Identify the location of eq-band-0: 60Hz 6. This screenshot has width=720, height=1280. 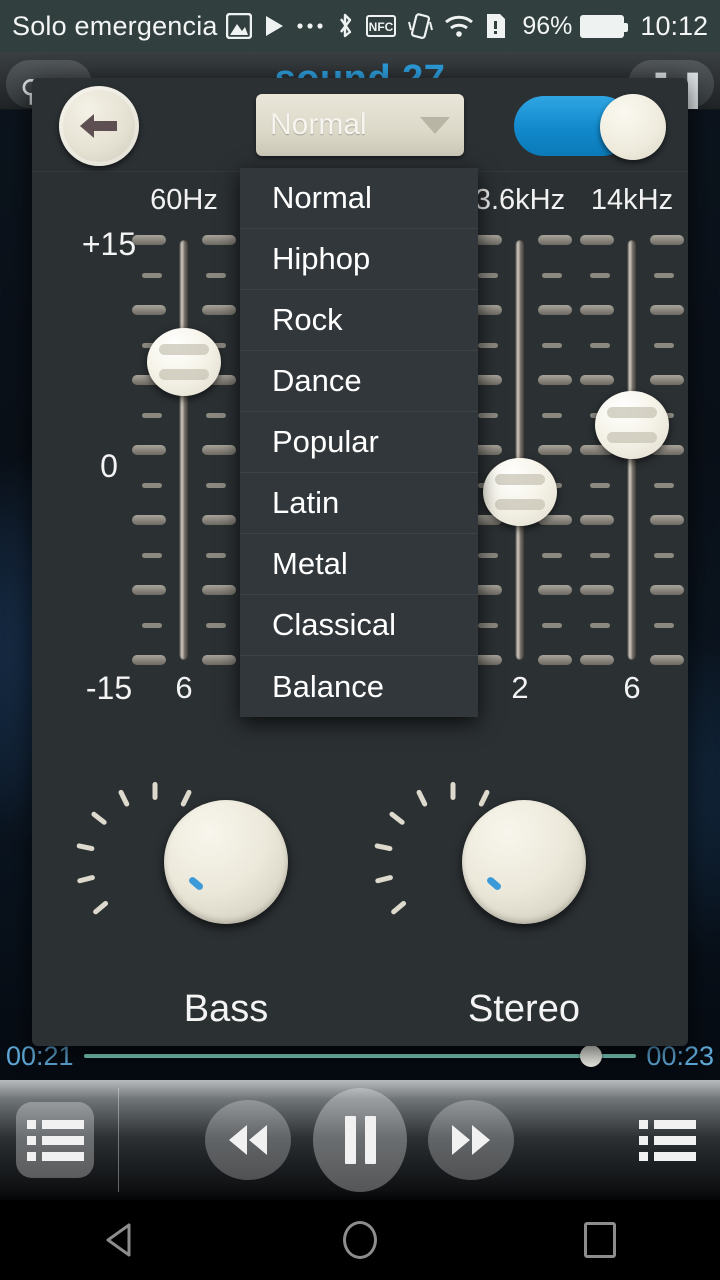
(184, 452).